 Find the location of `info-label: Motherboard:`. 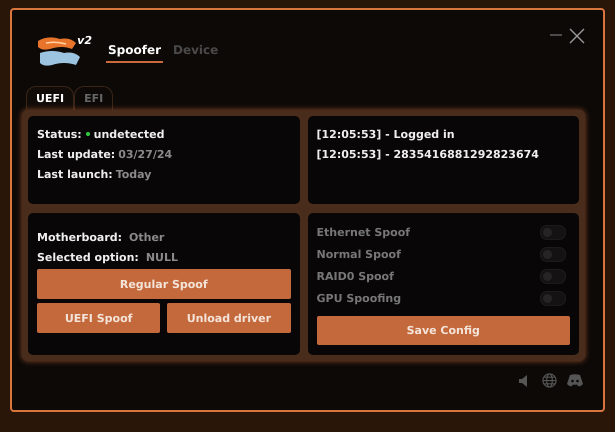

info-label: Motherboard: is located at coordinates (79, 237).